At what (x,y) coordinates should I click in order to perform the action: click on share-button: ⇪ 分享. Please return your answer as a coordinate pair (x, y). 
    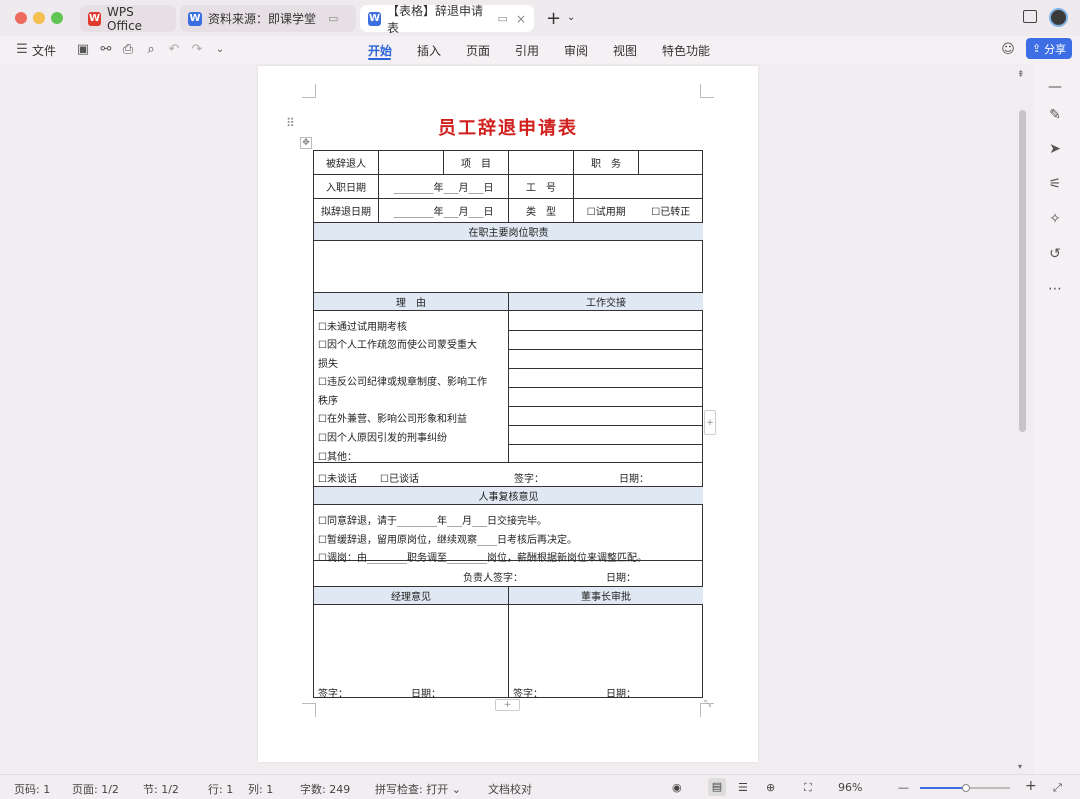
    Looking at the image, I should click on (1049, 48).